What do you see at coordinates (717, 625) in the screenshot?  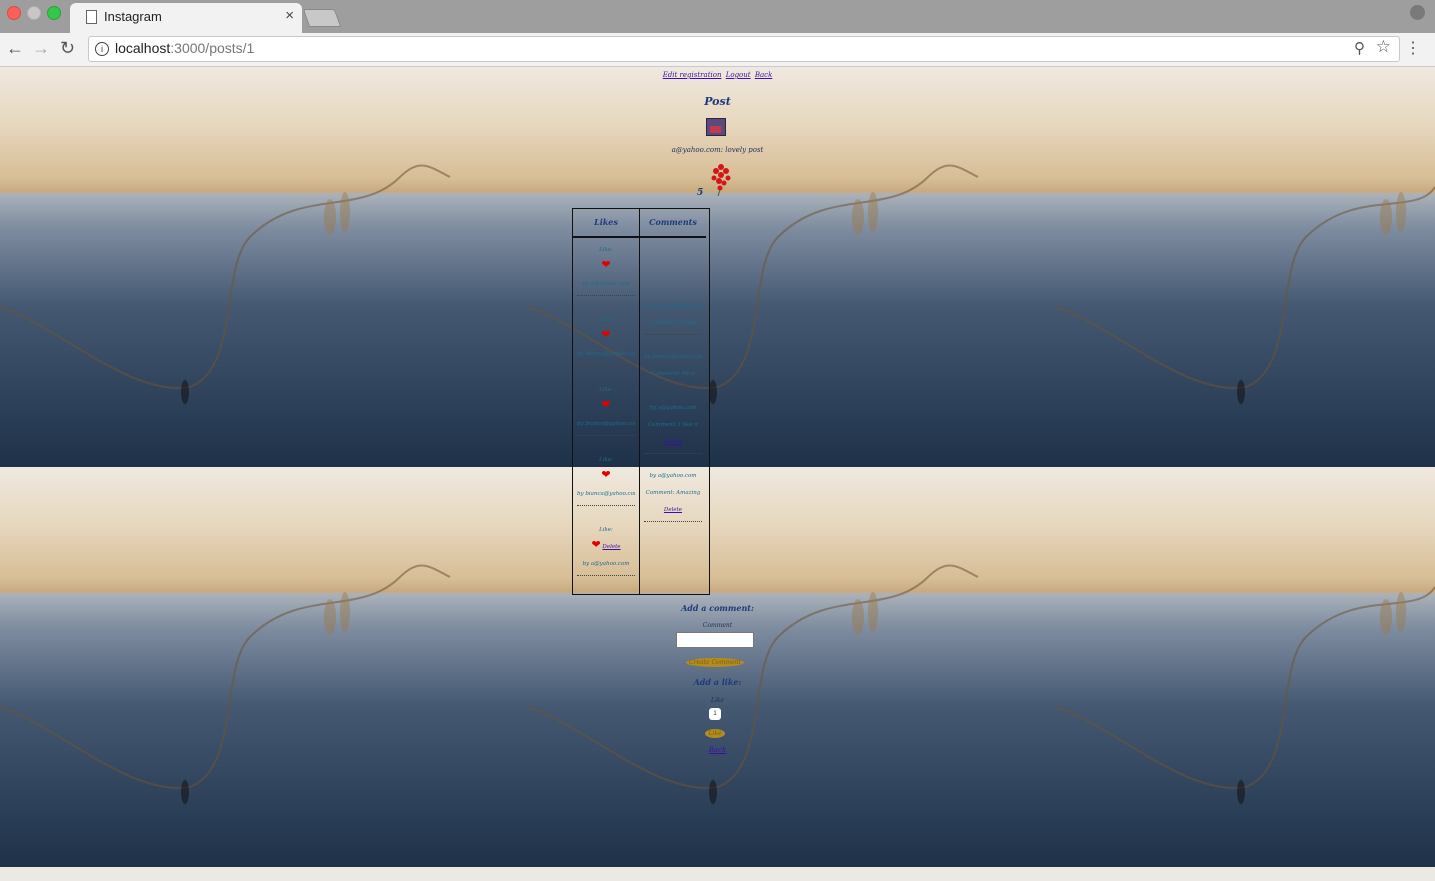 I see `comment-label: Comment` at bounding box center [717, 625].